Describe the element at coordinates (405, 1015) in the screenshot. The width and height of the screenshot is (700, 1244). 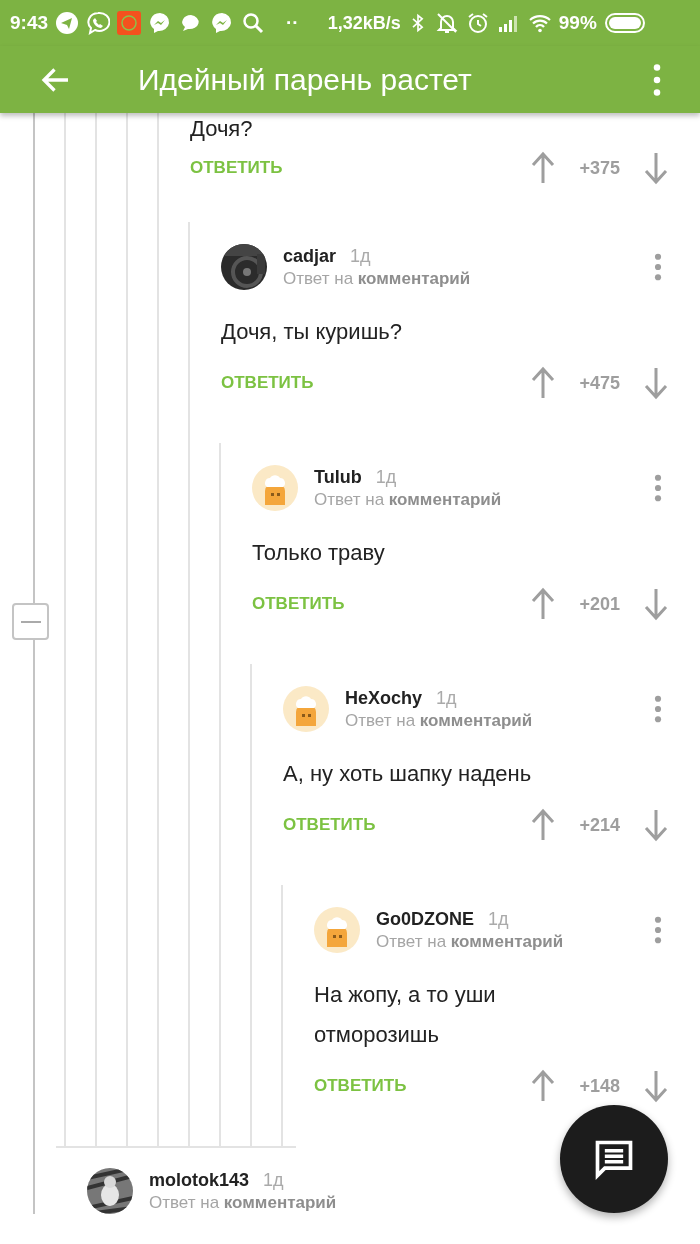
I see `comment-text: На жопу, а то уши отморозишь` at that location.